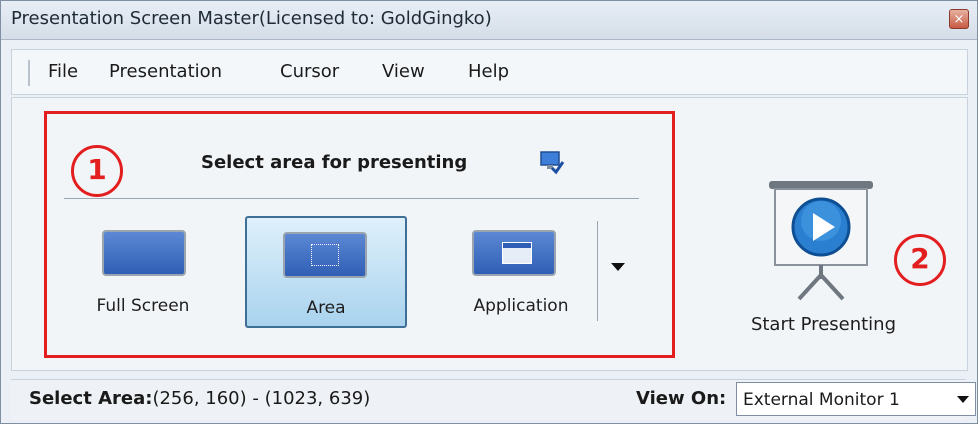 The image size is (978, 424). I want to click on full-screen-label: Full Screen, so click(143, 306).